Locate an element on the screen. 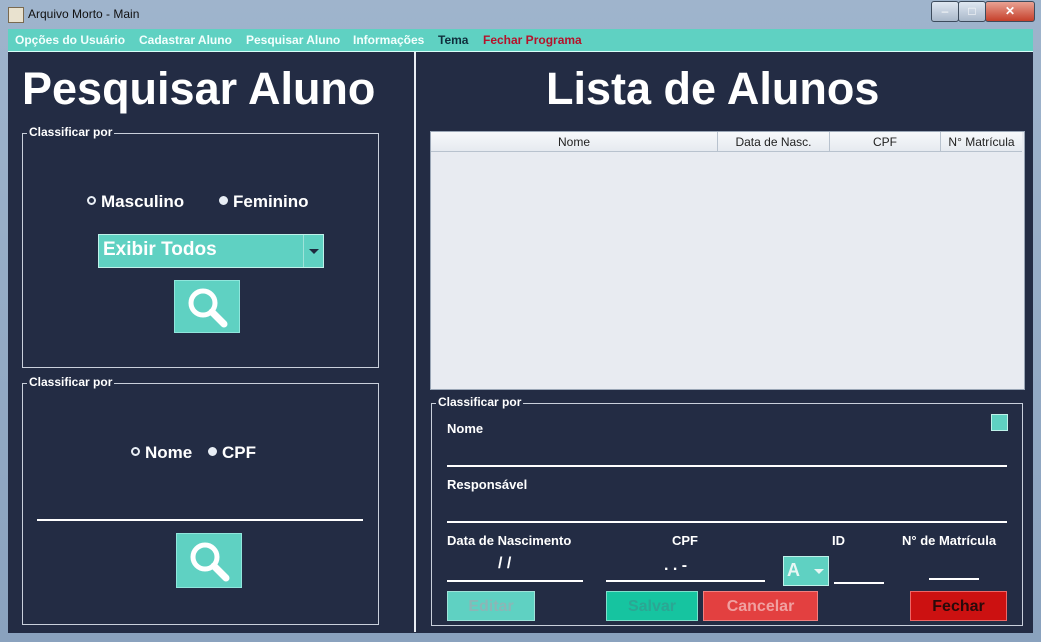  input-underline is located at coordinates (200, 520).